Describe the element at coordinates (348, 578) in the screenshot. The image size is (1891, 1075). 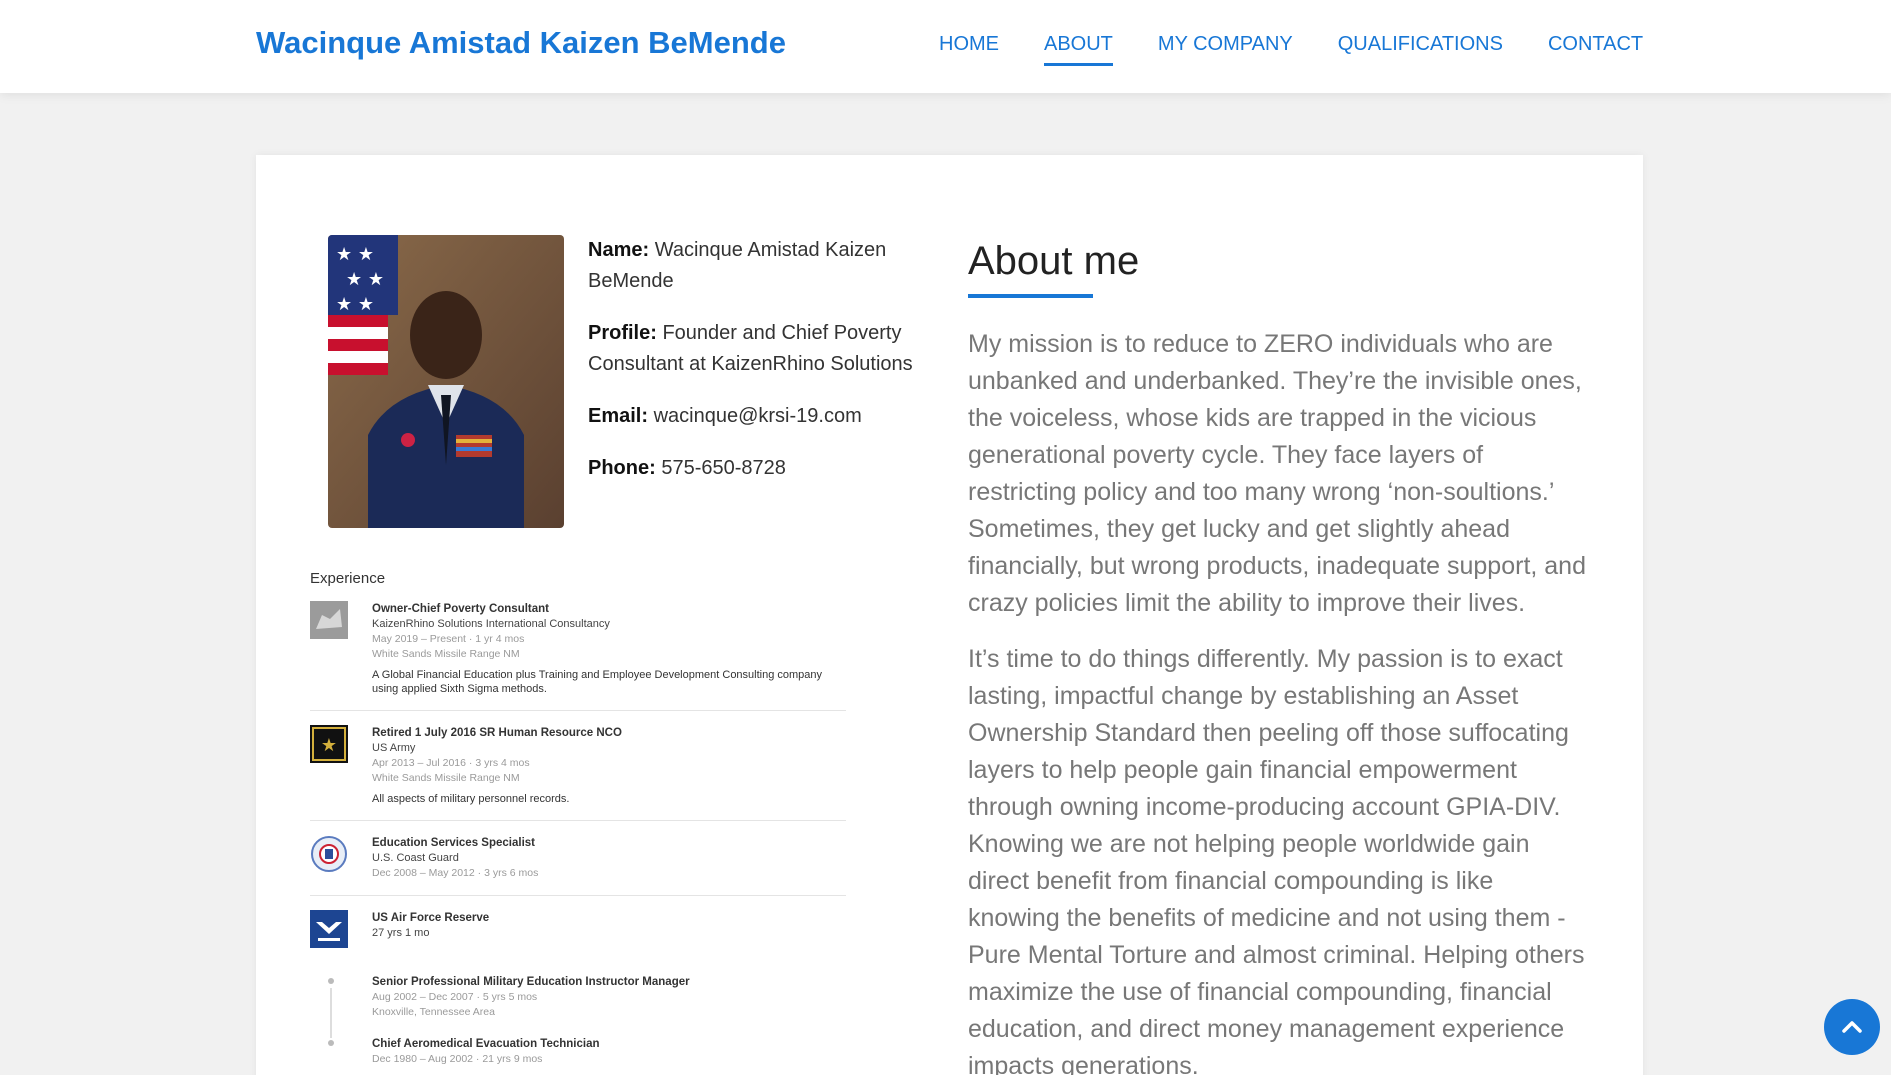
I see `experience-title: Experience` at that location.